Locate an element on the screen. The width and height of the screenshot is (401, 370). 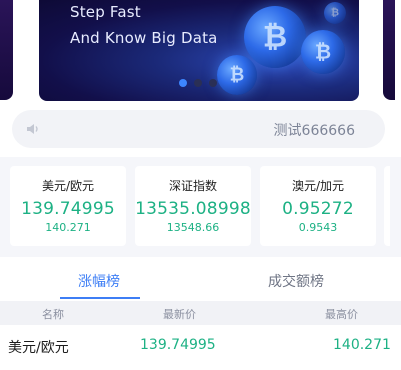
ticker-card: 美元/欧元 139.74995 140.271 is located at coordinates (68, 206).